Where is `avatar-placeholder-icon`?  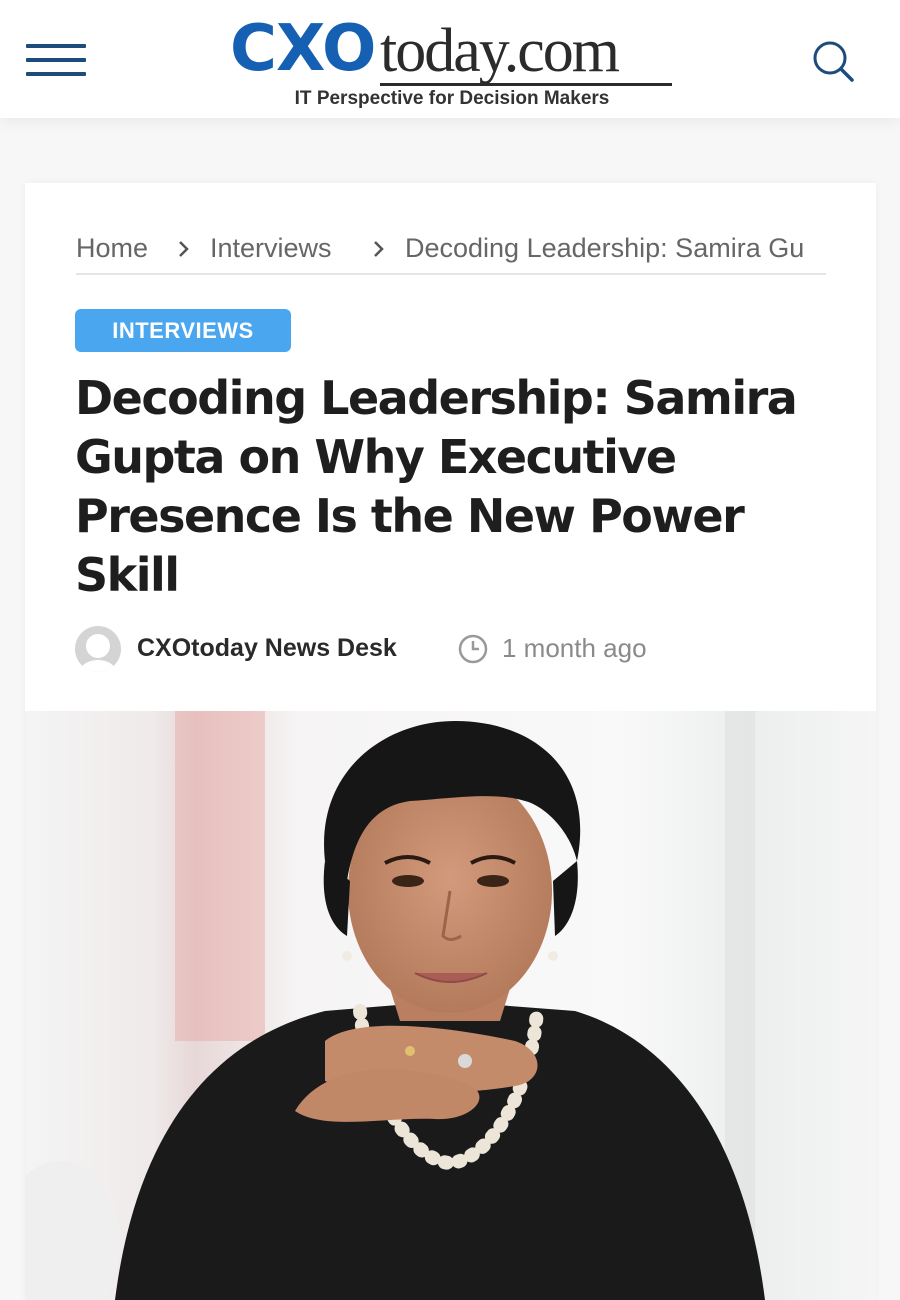
avatar-placeholder-icon is located at coordinates (98, 649).